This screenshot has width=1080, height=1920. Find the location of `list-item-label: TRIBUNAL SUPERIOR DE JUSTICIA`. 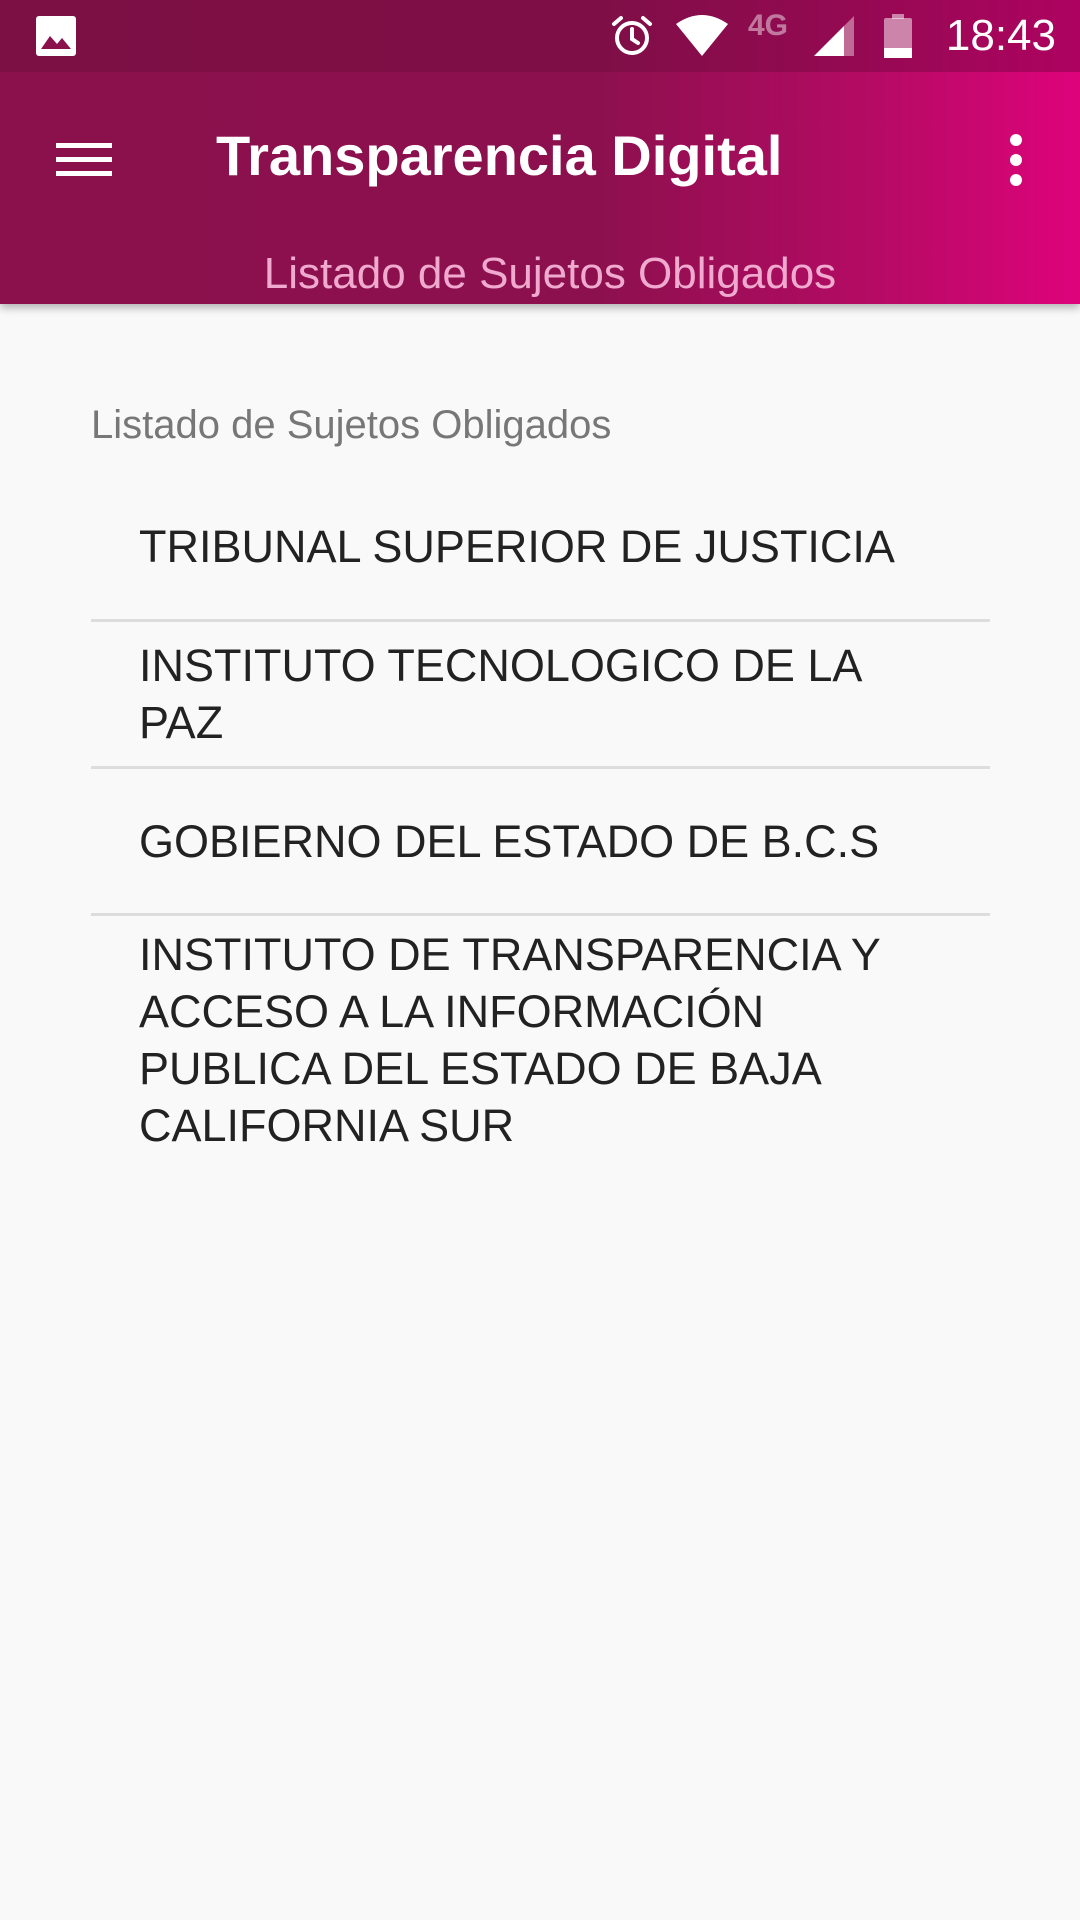

list-item-label: TRIBUNAL SUPERIOR DE JUSTICIA is located at coordinates (517, 546).